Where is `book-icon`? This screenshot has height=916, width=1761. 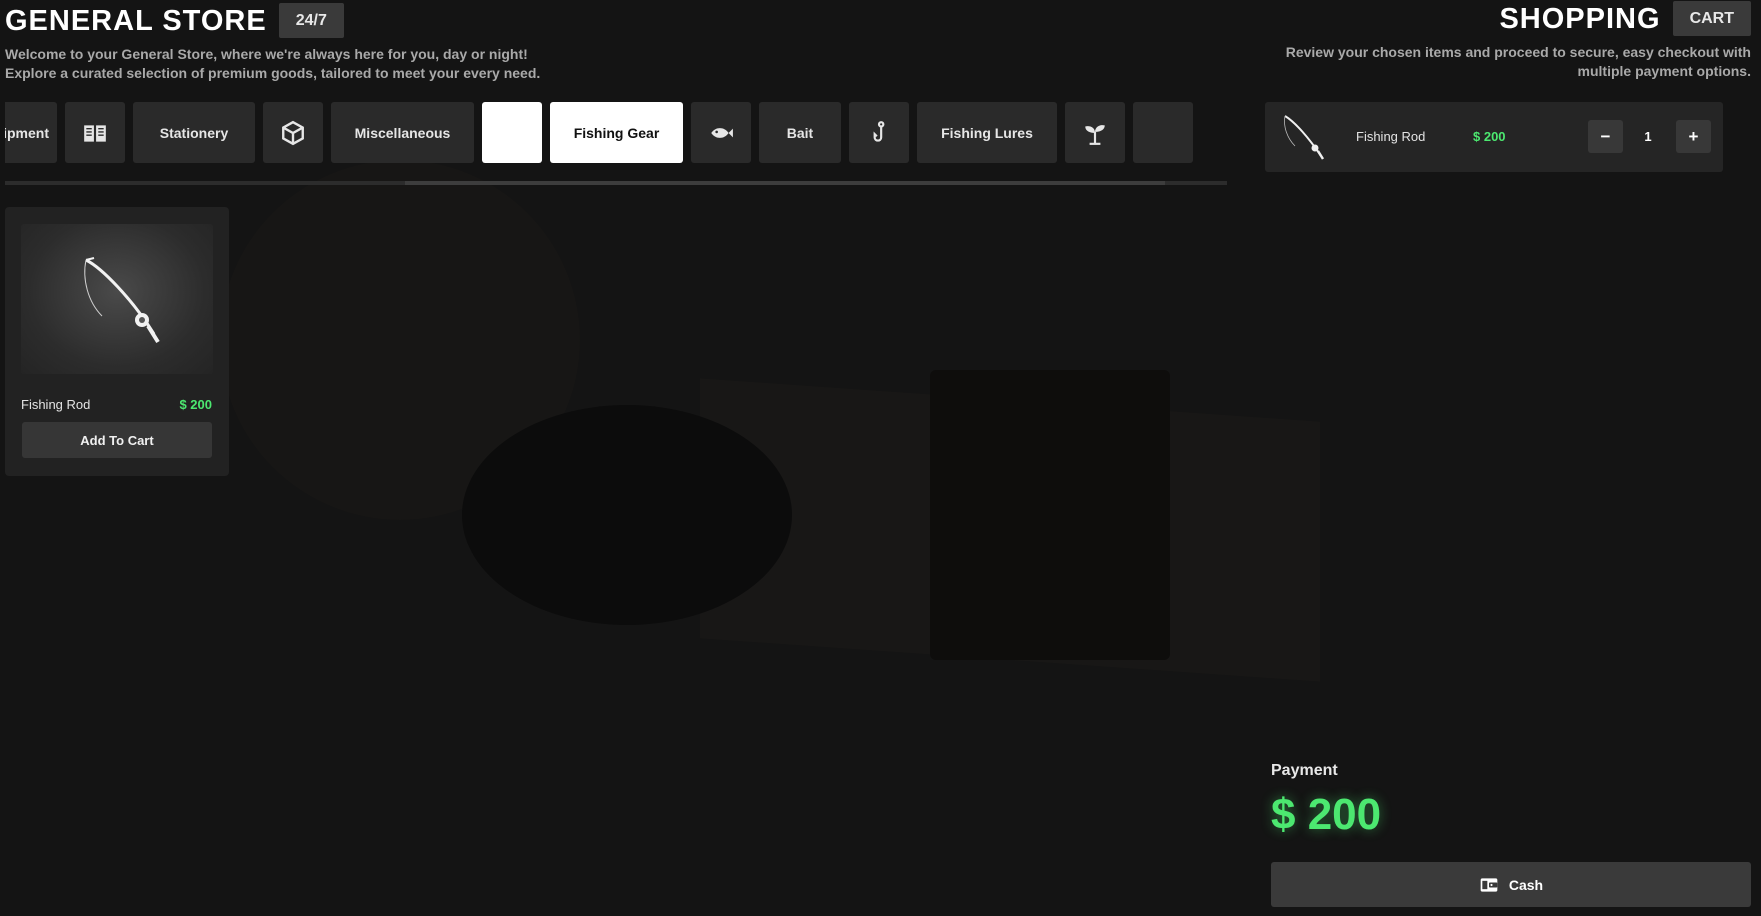 book-icon is located at coordinates (95, 133).